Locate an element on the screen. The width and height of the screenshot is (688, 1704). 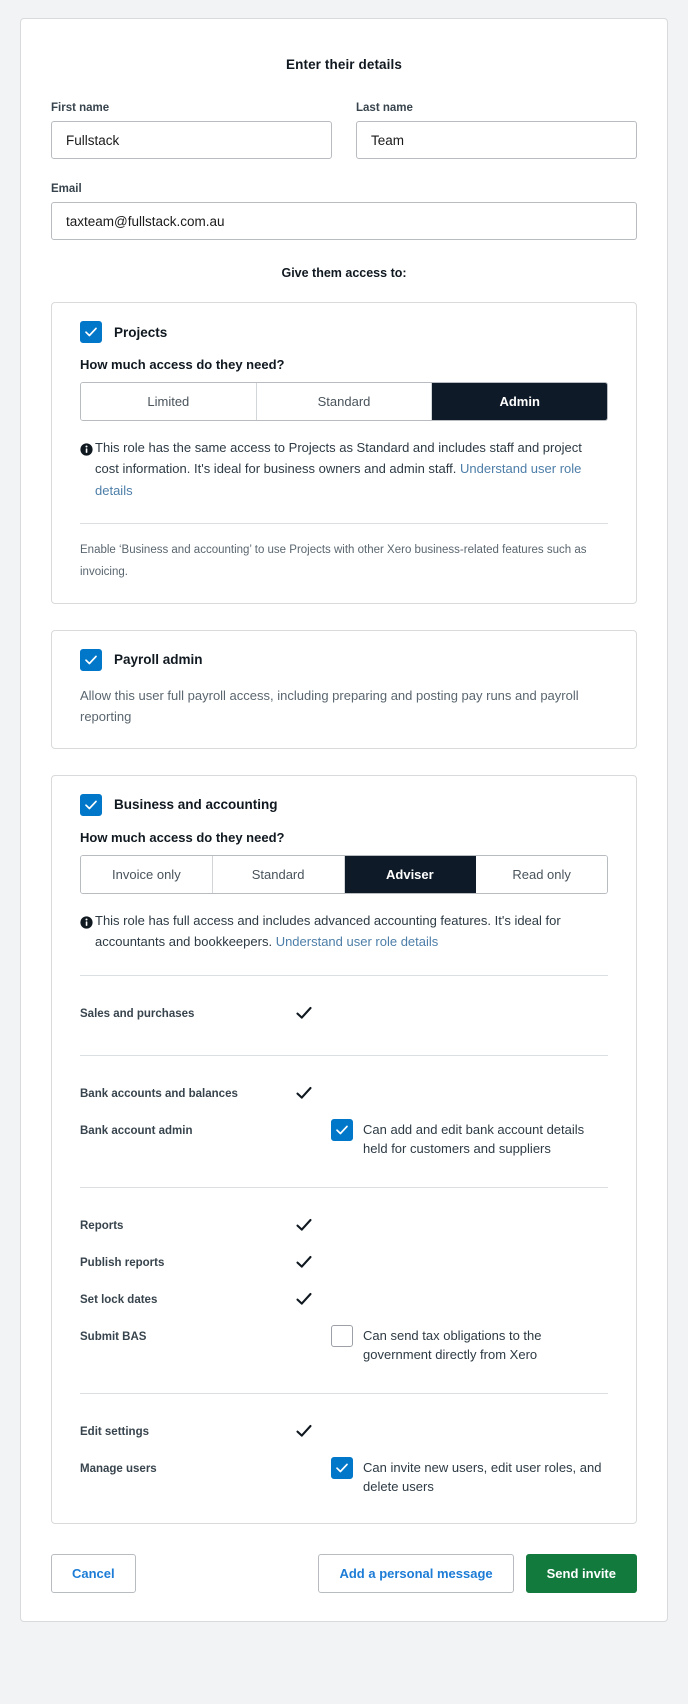
projects-tab-standard: Standard is located at coordinates (344, 401).